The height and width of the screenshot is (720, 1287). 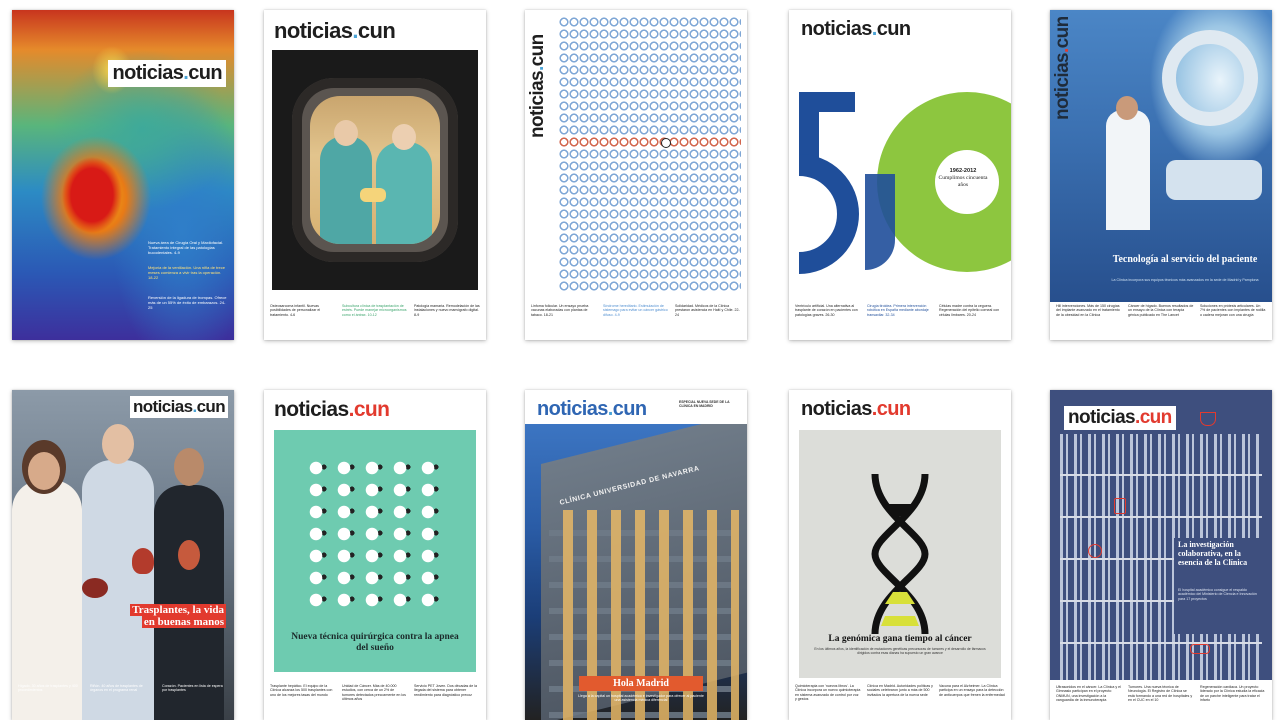 What do you see at coordinates (1185, 259) in the screenshot?
I see `cover-headline: Tecnología al servicio del paciente` at bounding box center [1185, 259].